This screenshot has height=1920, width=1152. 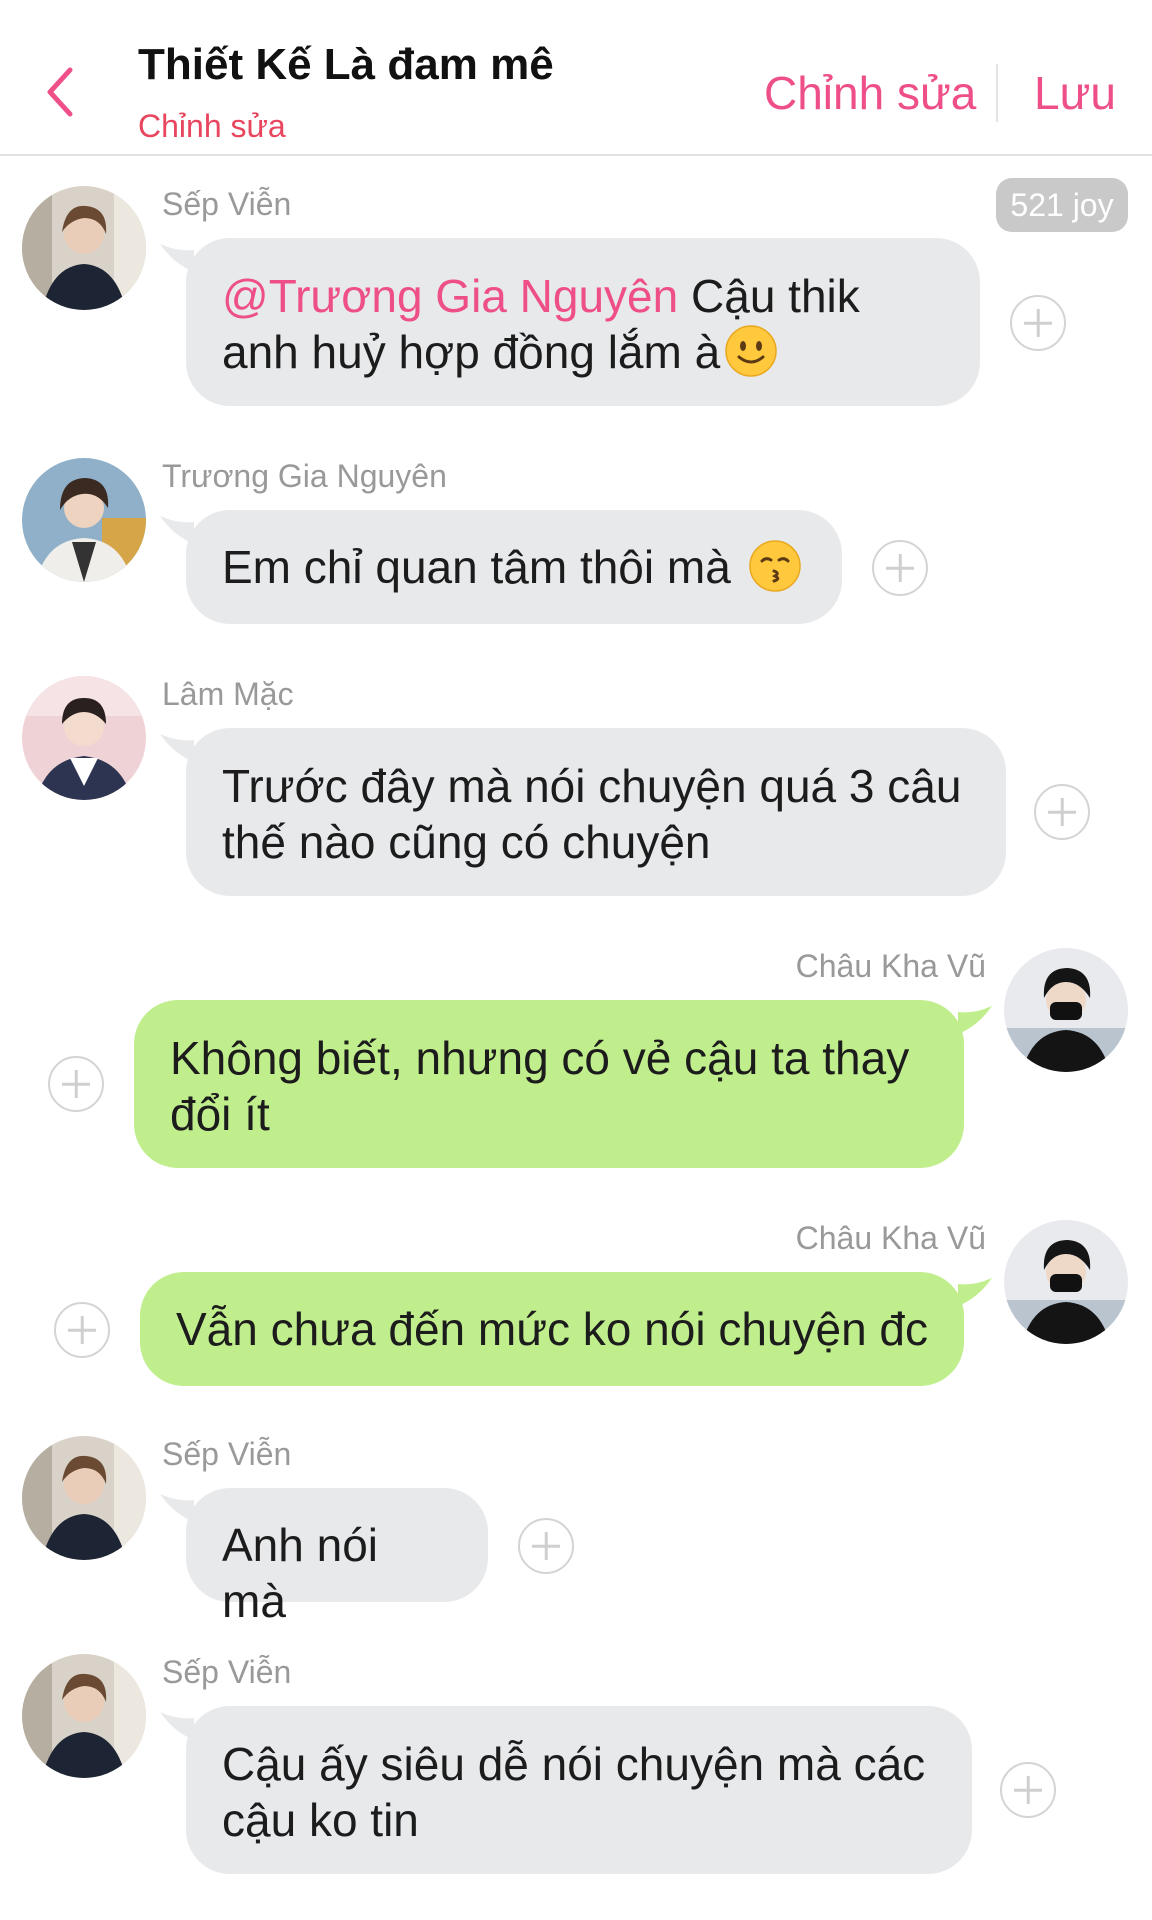 I want to click on save-button: Lưu, so click(x=1075, y=93).